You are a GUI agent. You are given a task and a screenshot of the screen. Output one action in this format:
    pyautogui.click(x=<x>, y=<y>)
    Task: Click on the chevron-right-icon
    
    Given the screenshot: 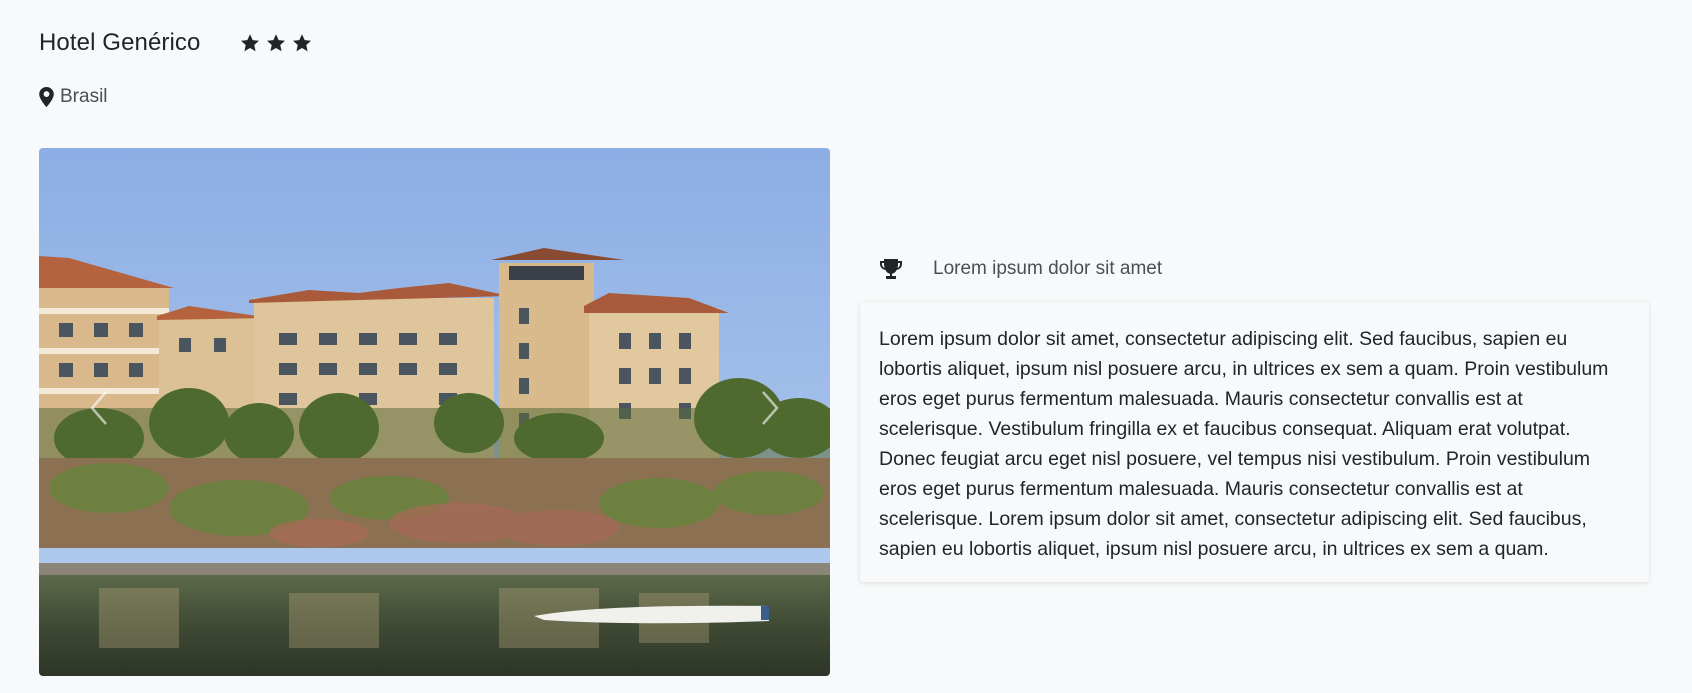 What is the action you would take?
    pyautogui.click(x=770, y=408)
    